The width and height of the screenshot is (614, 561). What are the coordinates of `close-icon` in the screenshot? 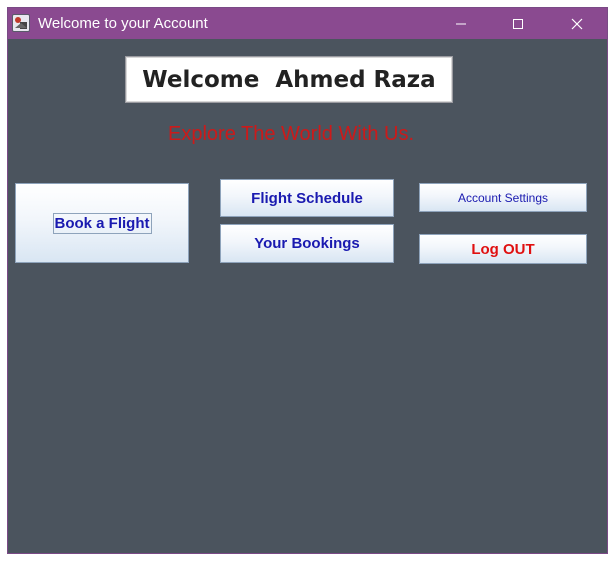 It's located at (577, 23).